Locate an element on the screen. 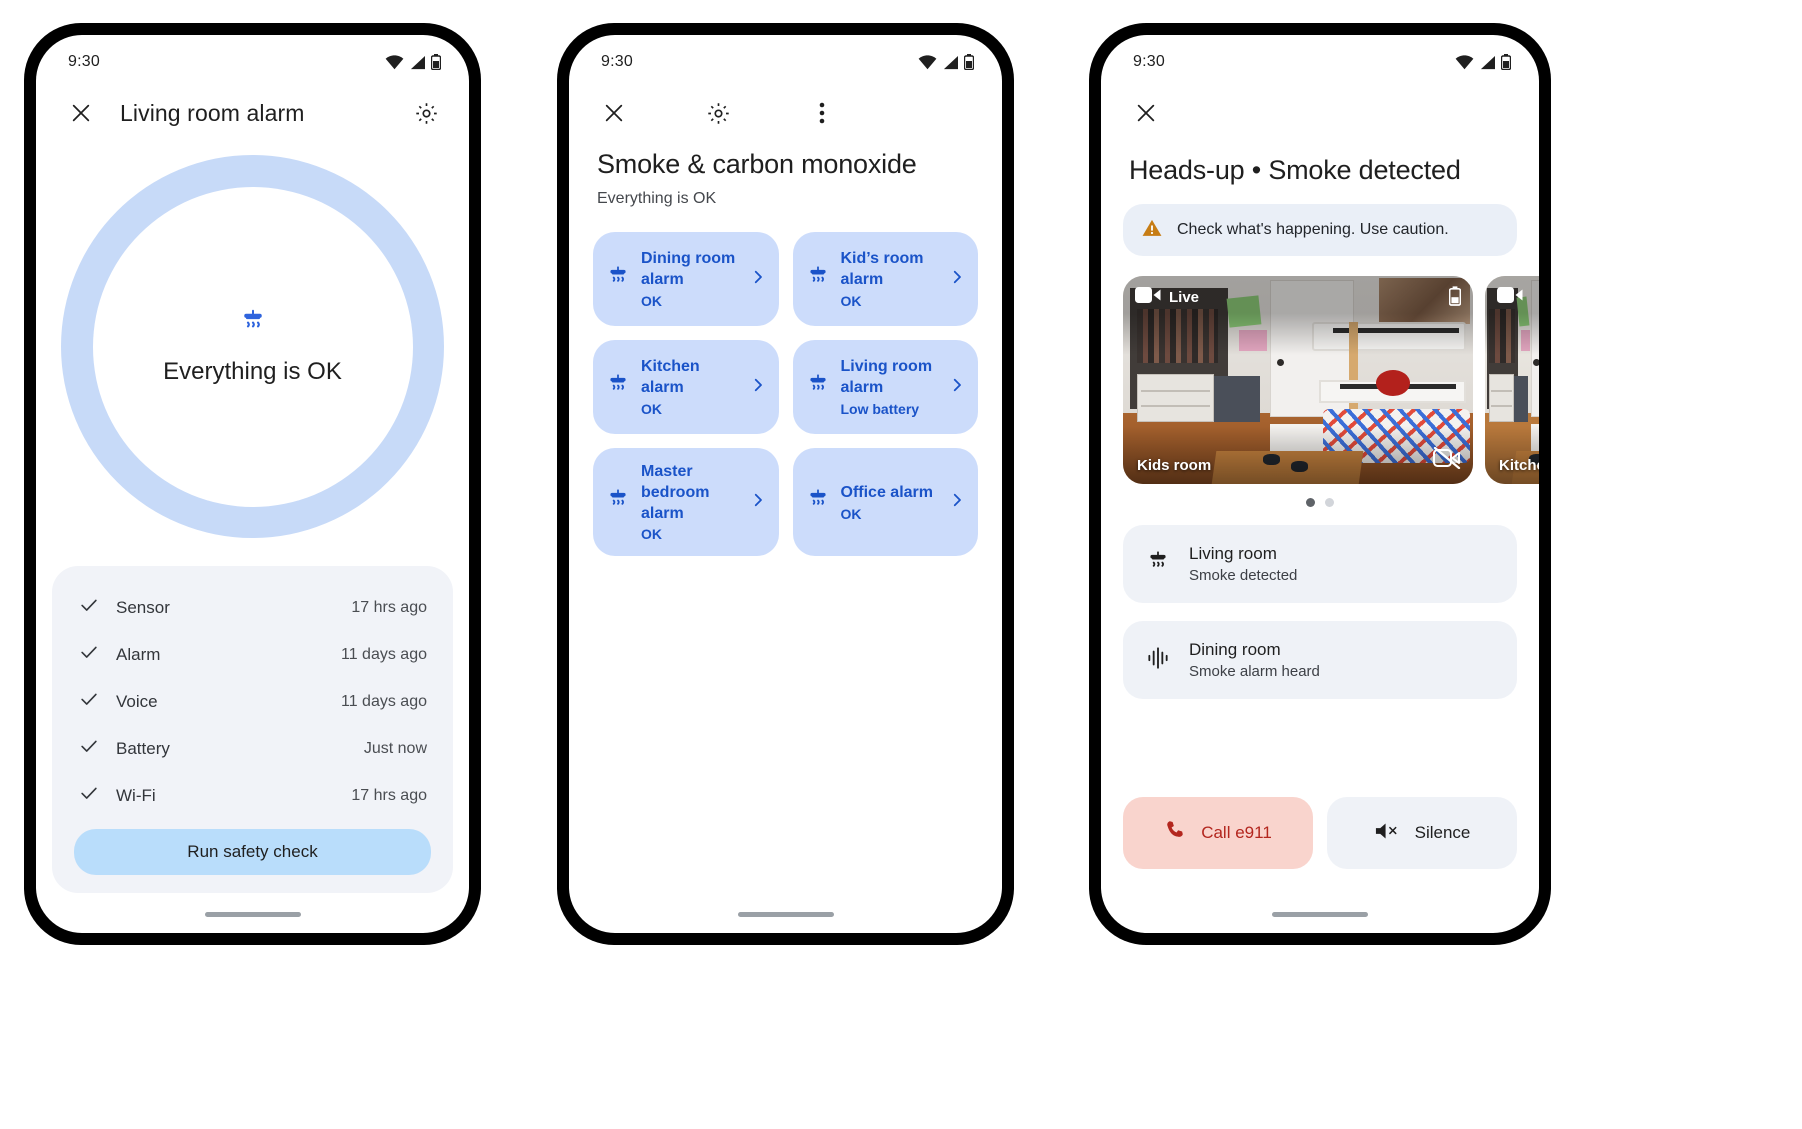  action-label: Silence is located at coordinates (1442, 832).